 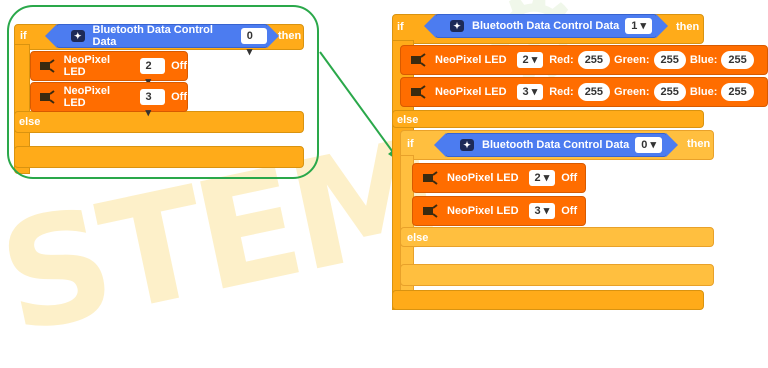 I want to click on condition-dropdown: 1 ▾, so click(x=638, y=26).